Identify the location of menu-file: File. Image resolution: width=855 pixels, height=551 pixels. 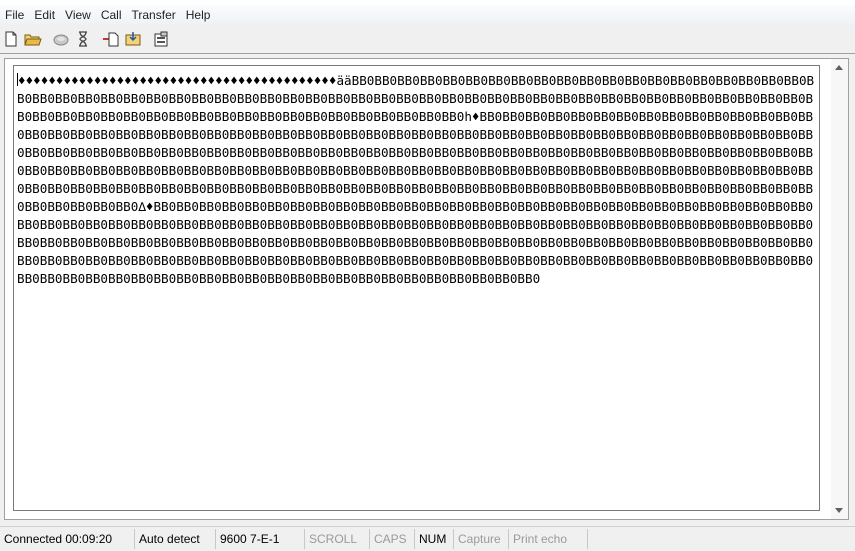
(14, 15).